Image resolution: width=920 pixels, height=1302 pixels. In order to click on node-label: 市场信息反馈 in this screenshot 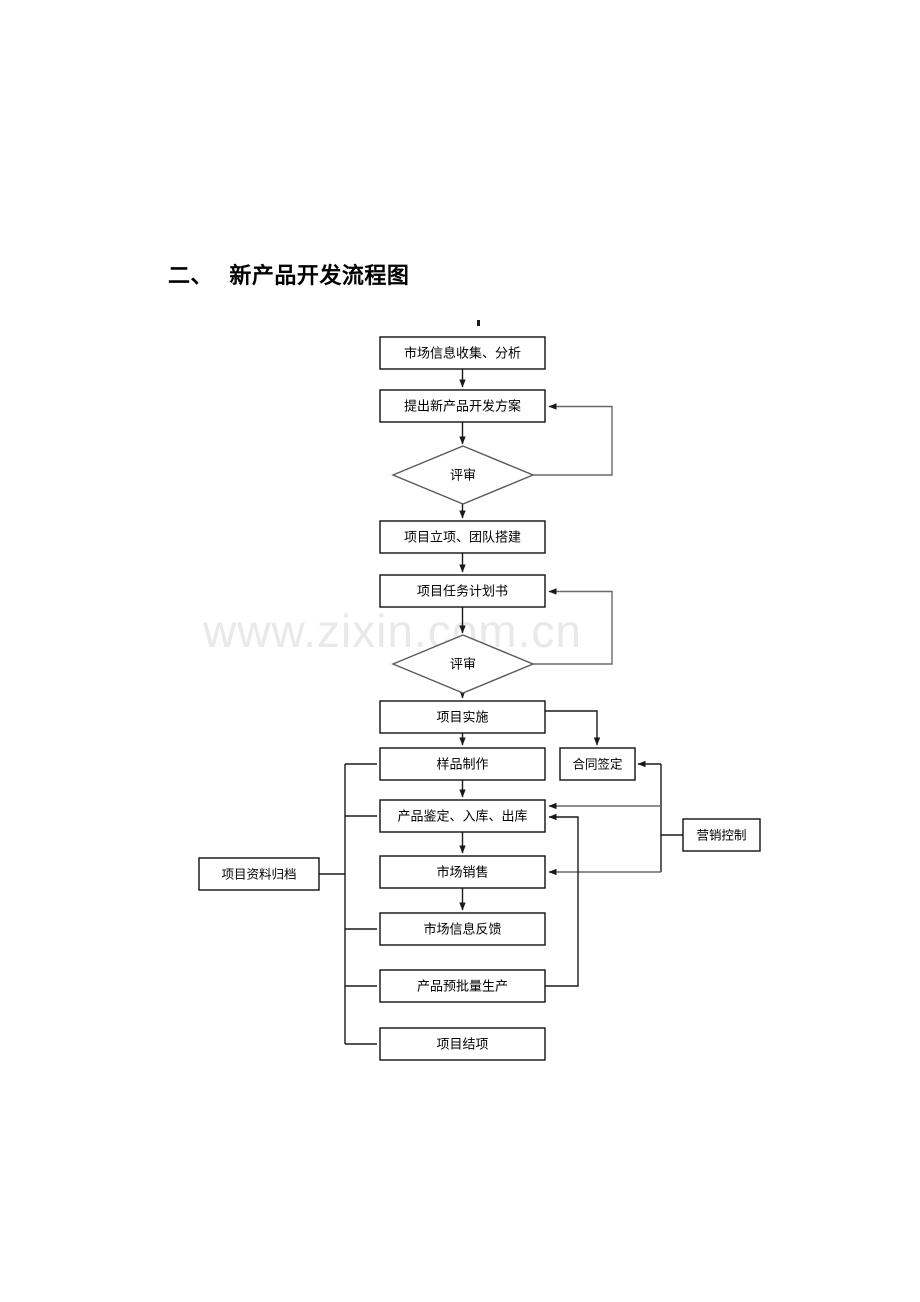, I will do `click(462, 930)`.